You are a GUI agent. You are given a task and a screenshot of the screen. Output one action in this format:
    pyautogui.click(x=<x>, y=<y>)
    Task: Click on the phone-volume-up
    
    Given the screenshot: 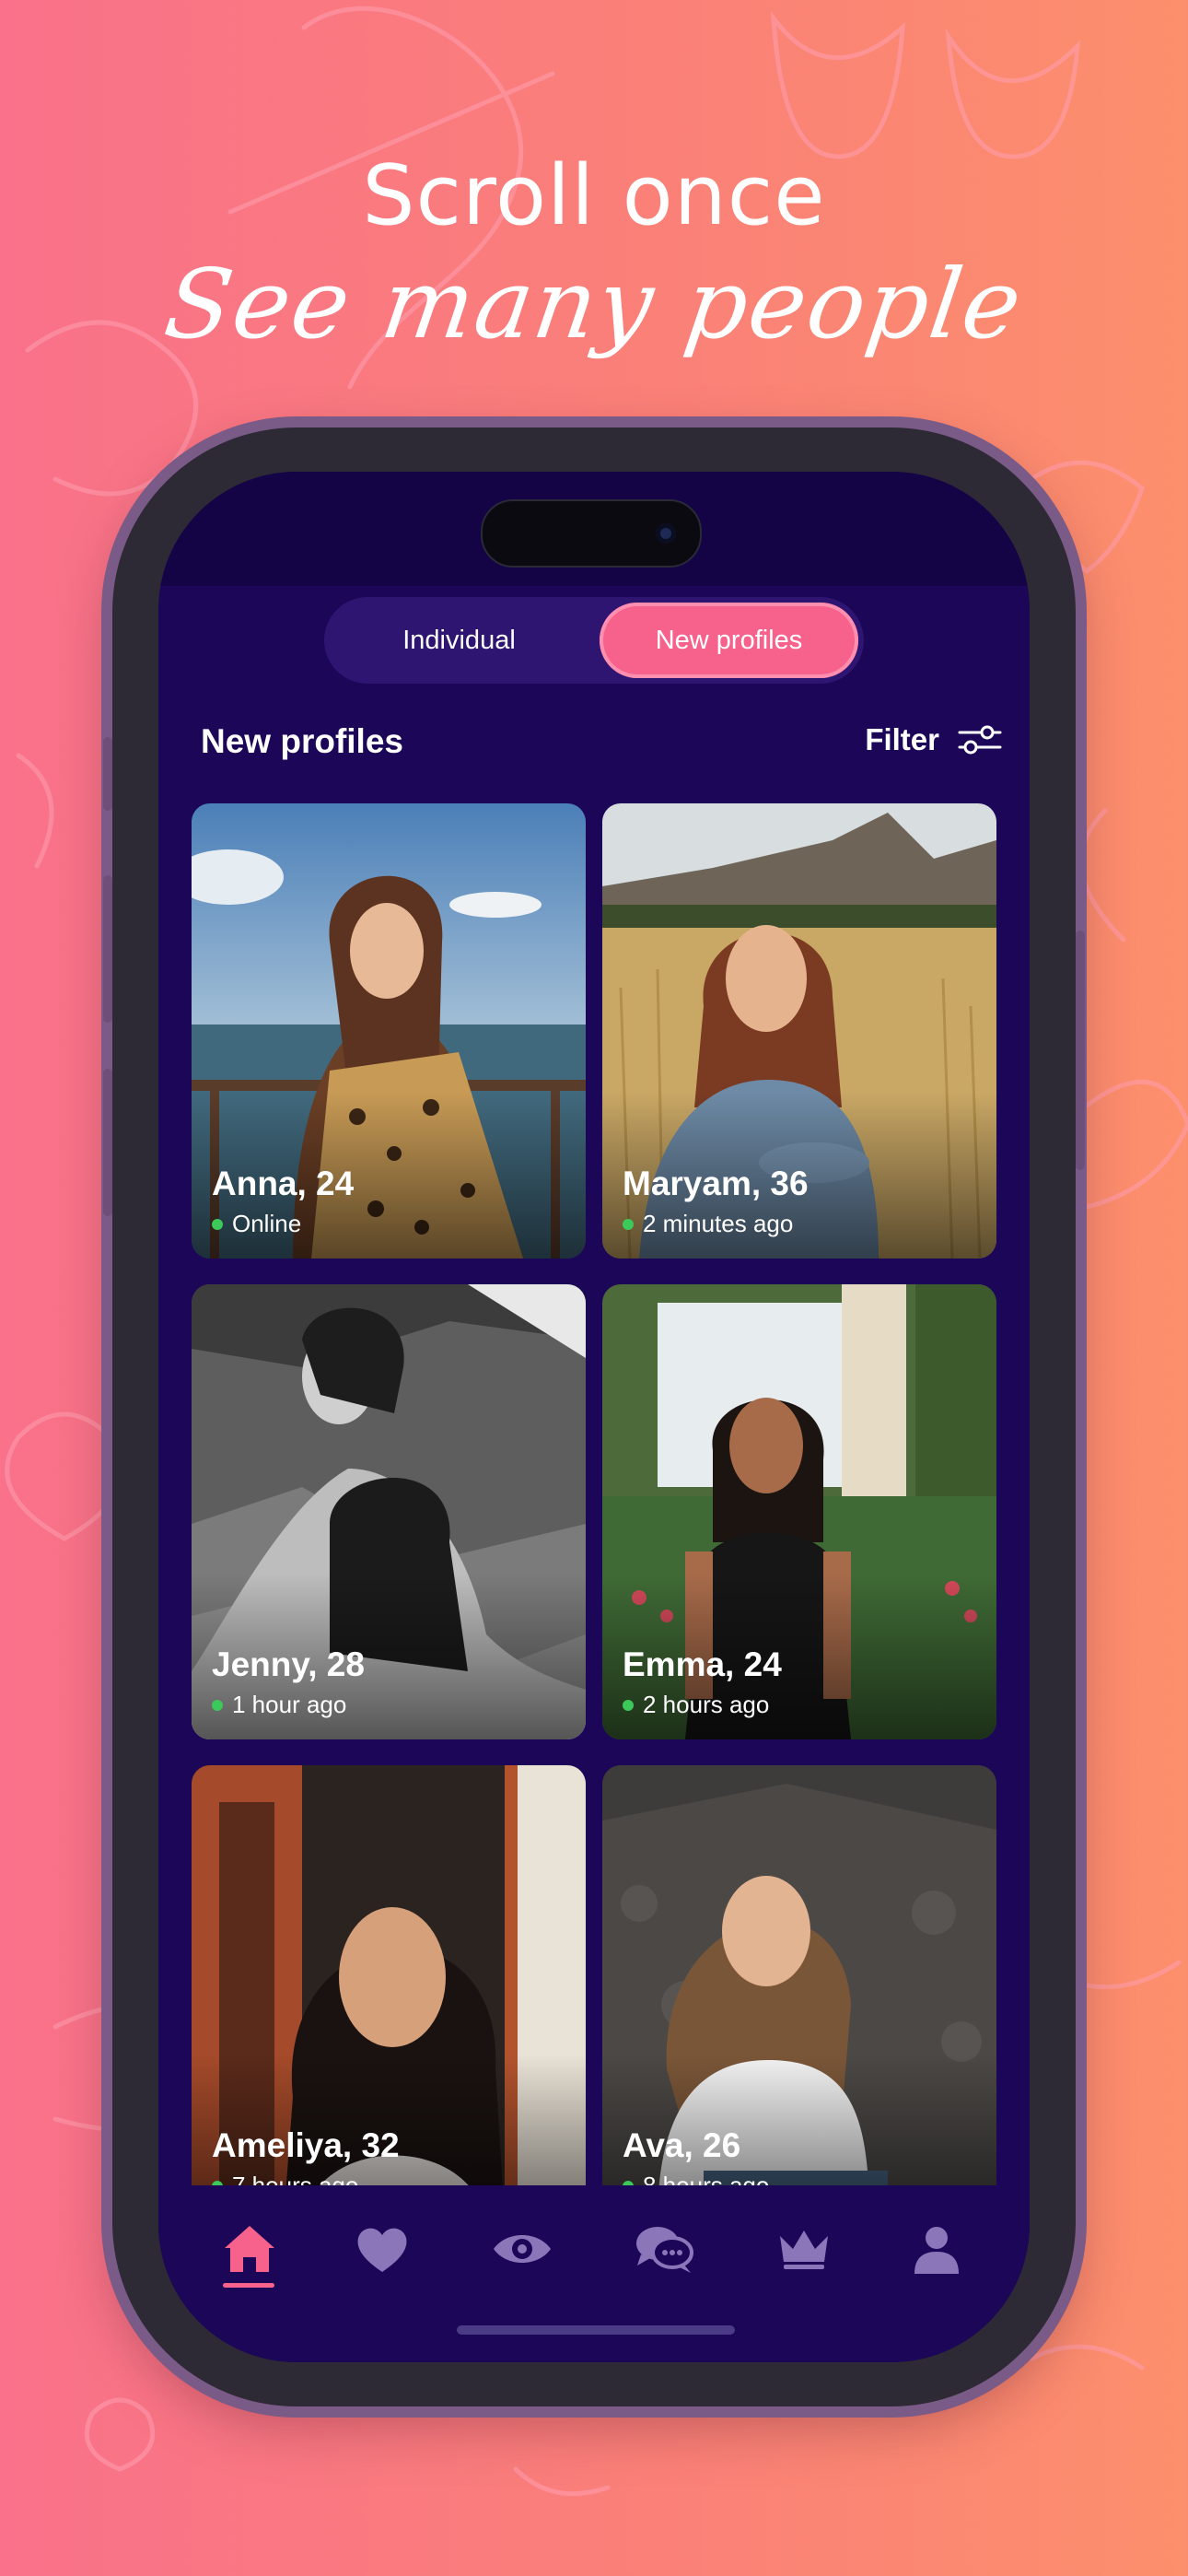 What is the action you would take?
    pyautogui.click(x=107, y=949)
    